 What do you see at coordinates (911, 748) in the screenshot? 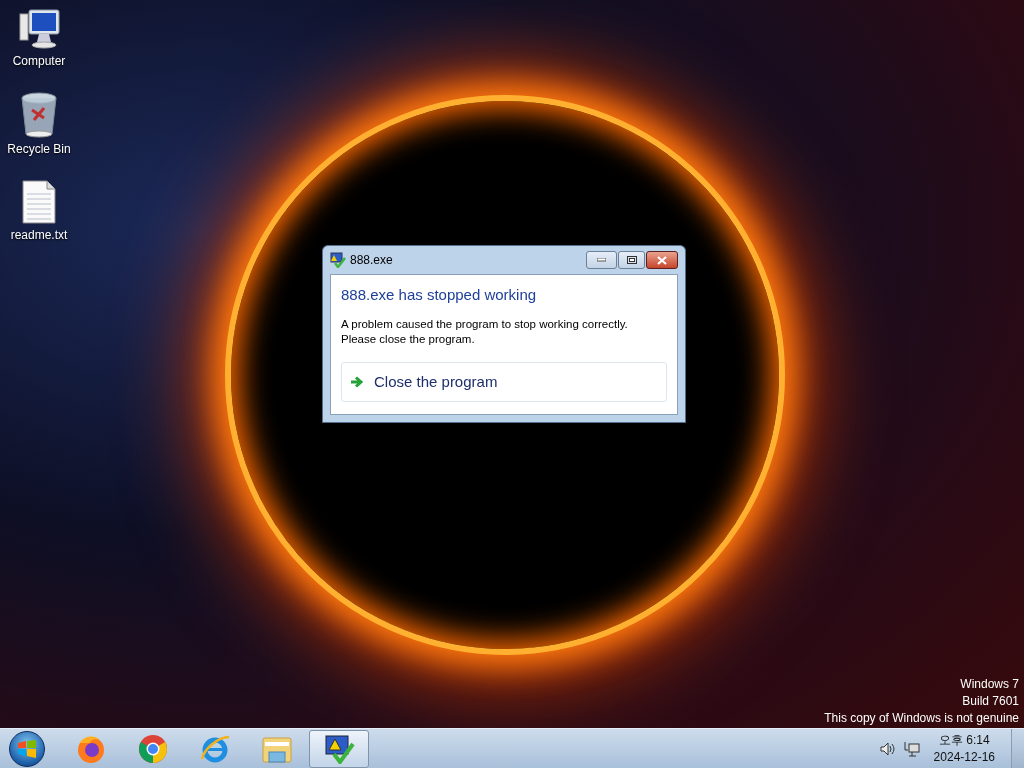
I see `network-icon` at bounding box center [911, 748].